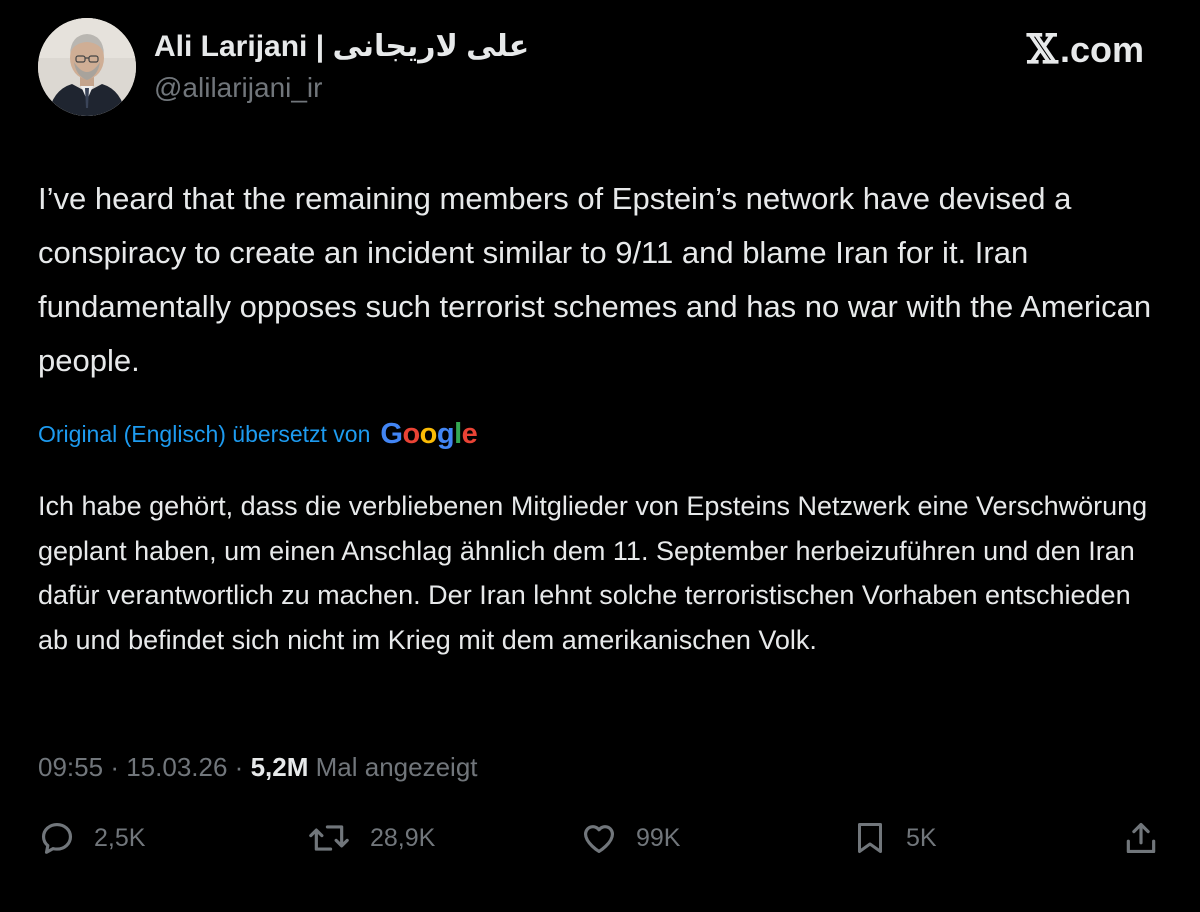 Image resolution: width=1200 pixels, height=912 pixels. Describe the element at coordinates (341, 47) in the screenshot. I see `author-display-name: Ali Larijani | علی لاریجانی` at that location.